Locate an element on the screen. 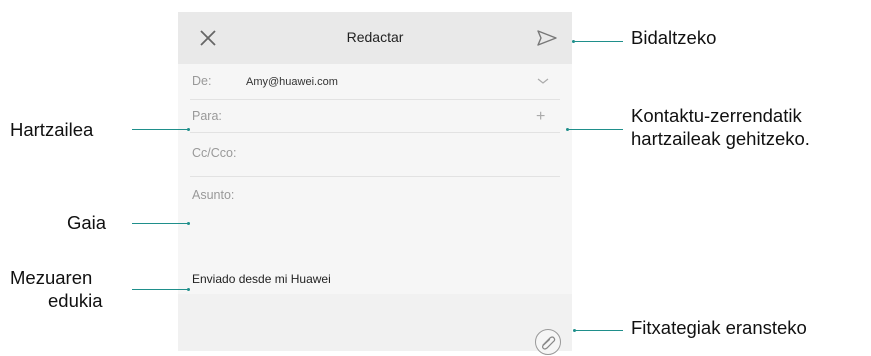 The width and height of the screenshot is (871, 356). subject-field: Asunto: is located at coordinates (213, 195).